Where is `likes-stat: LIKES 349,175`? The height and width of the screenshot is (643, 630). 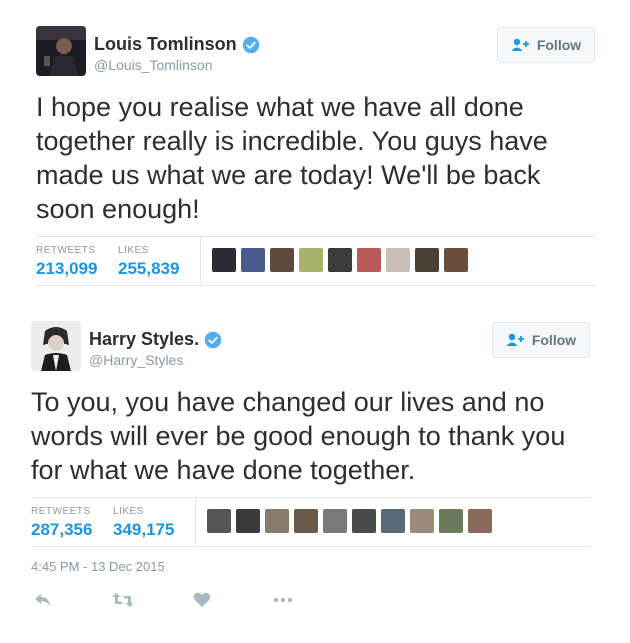
likes-stat: LIKES 349,175 is located at coordinates (143, 523).